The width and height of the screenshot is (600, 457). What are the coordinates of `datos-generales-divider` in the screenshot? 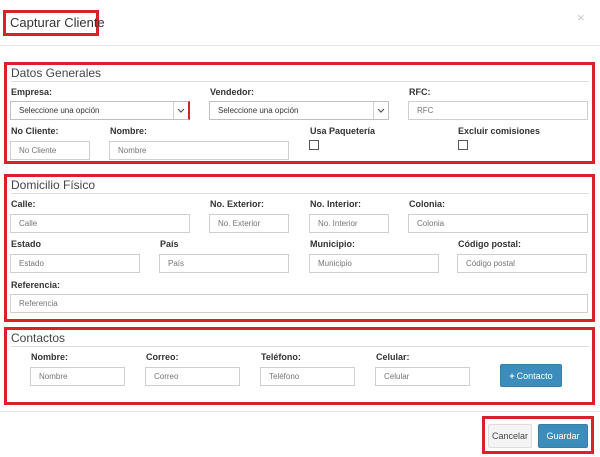 It's located at (300, 81).